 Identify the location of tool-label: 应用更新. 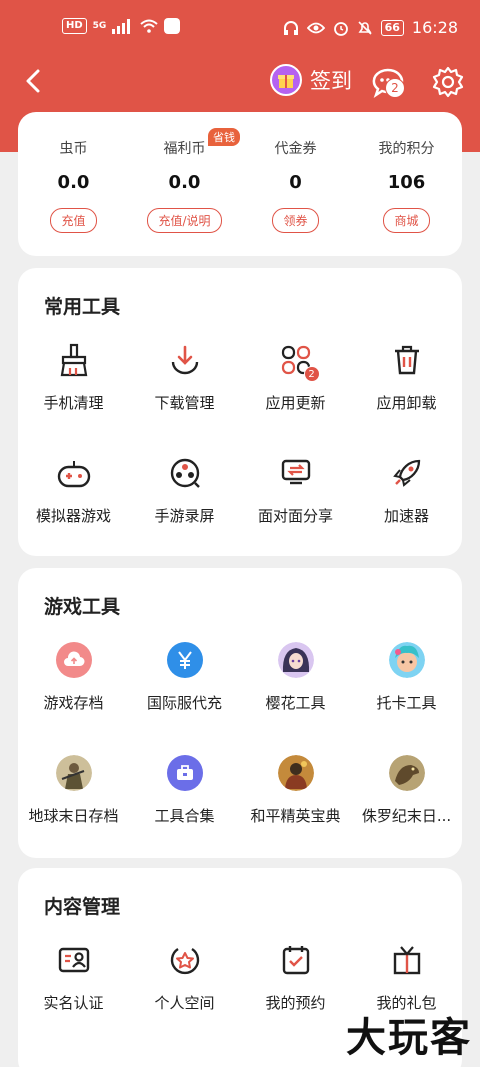
(295, 403).